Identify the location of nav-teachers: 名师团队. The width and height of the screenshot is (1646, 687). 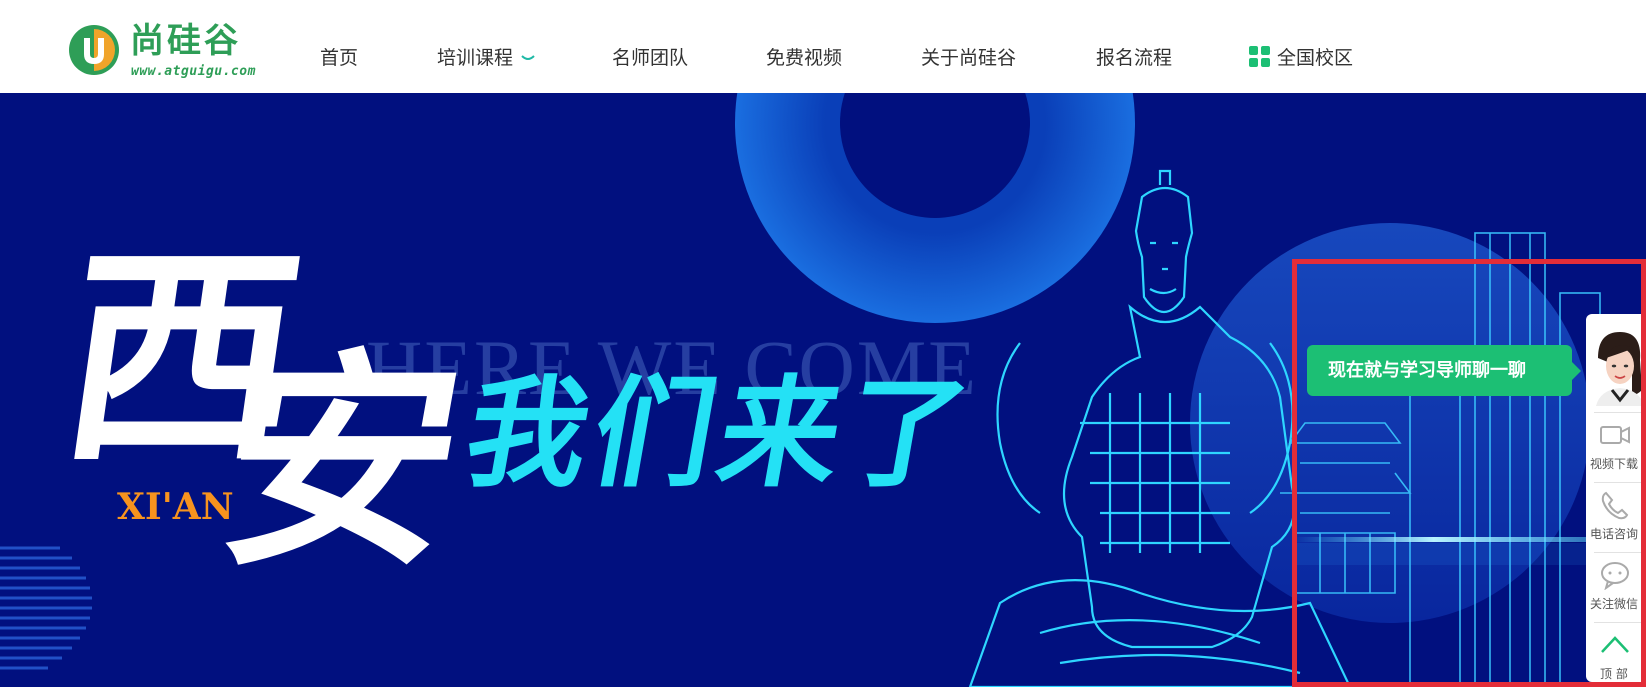
(650, 58).